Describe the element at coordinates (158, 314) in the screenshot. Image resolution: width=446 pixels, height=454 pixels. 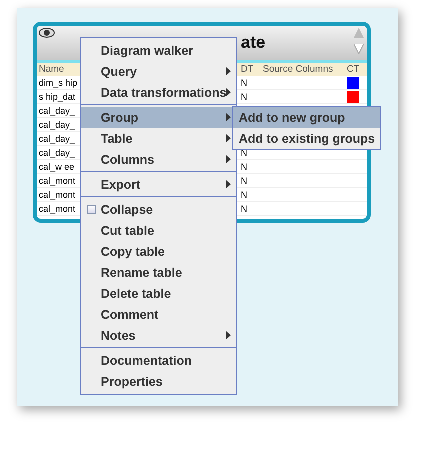
I see `menu-item: Comment` at that location.